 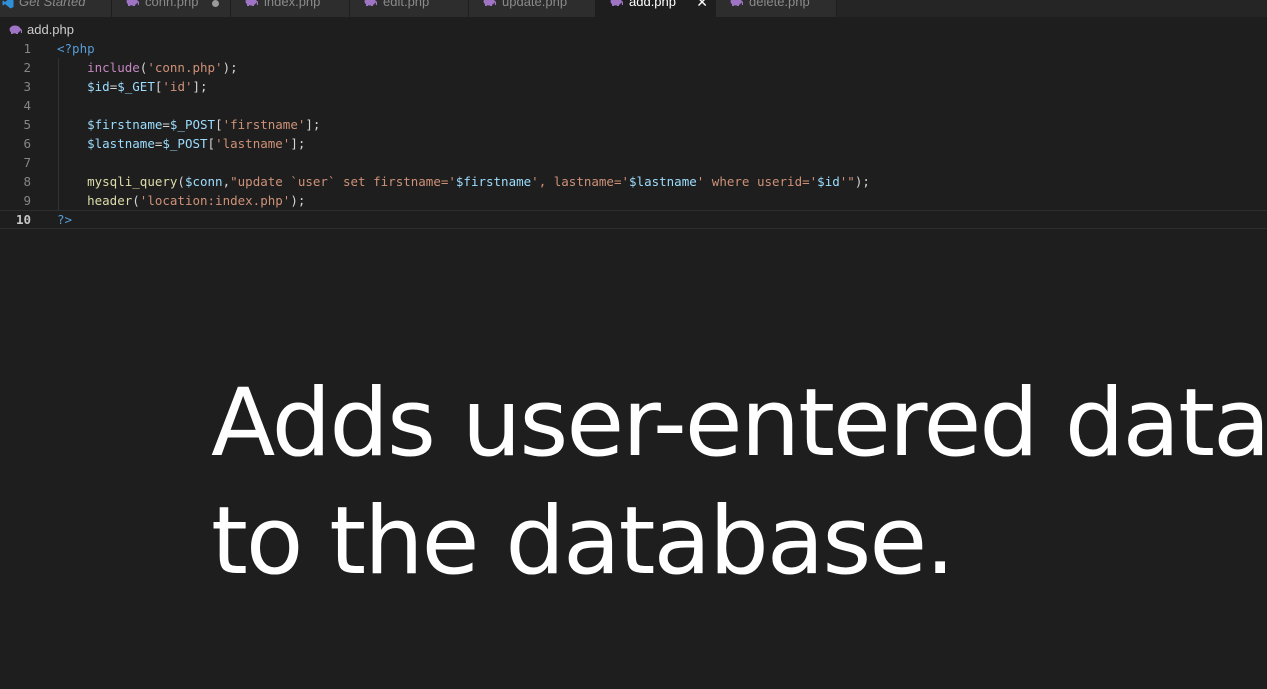 What do you see at coordinates (633, 67) in the screenshot?
I see `code-line: 2 include('conn.php');` at bounding box center [633, 67].